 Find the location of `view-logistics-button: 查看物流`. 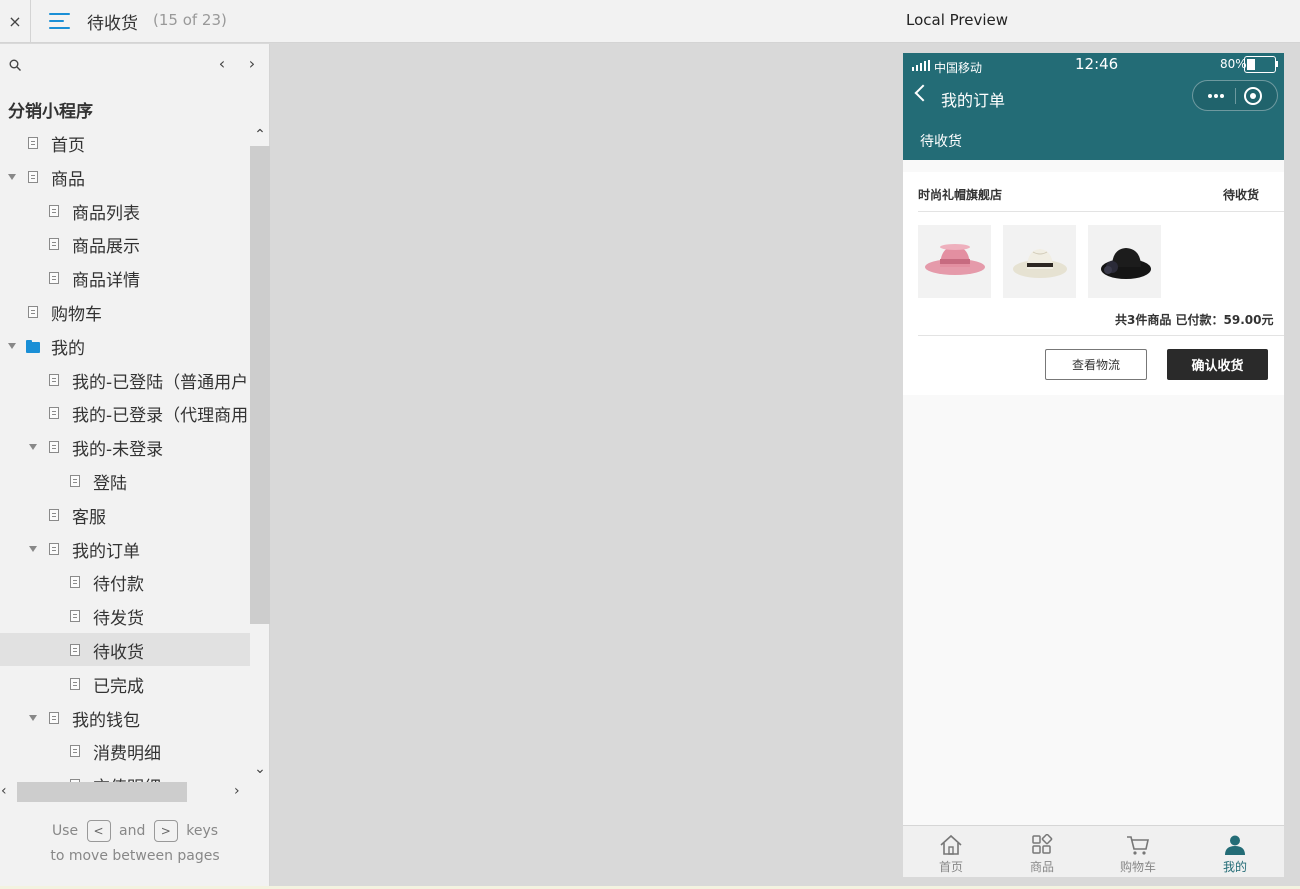

view-logistics-button: 查看物流 is located at coordinates (1096, 364).